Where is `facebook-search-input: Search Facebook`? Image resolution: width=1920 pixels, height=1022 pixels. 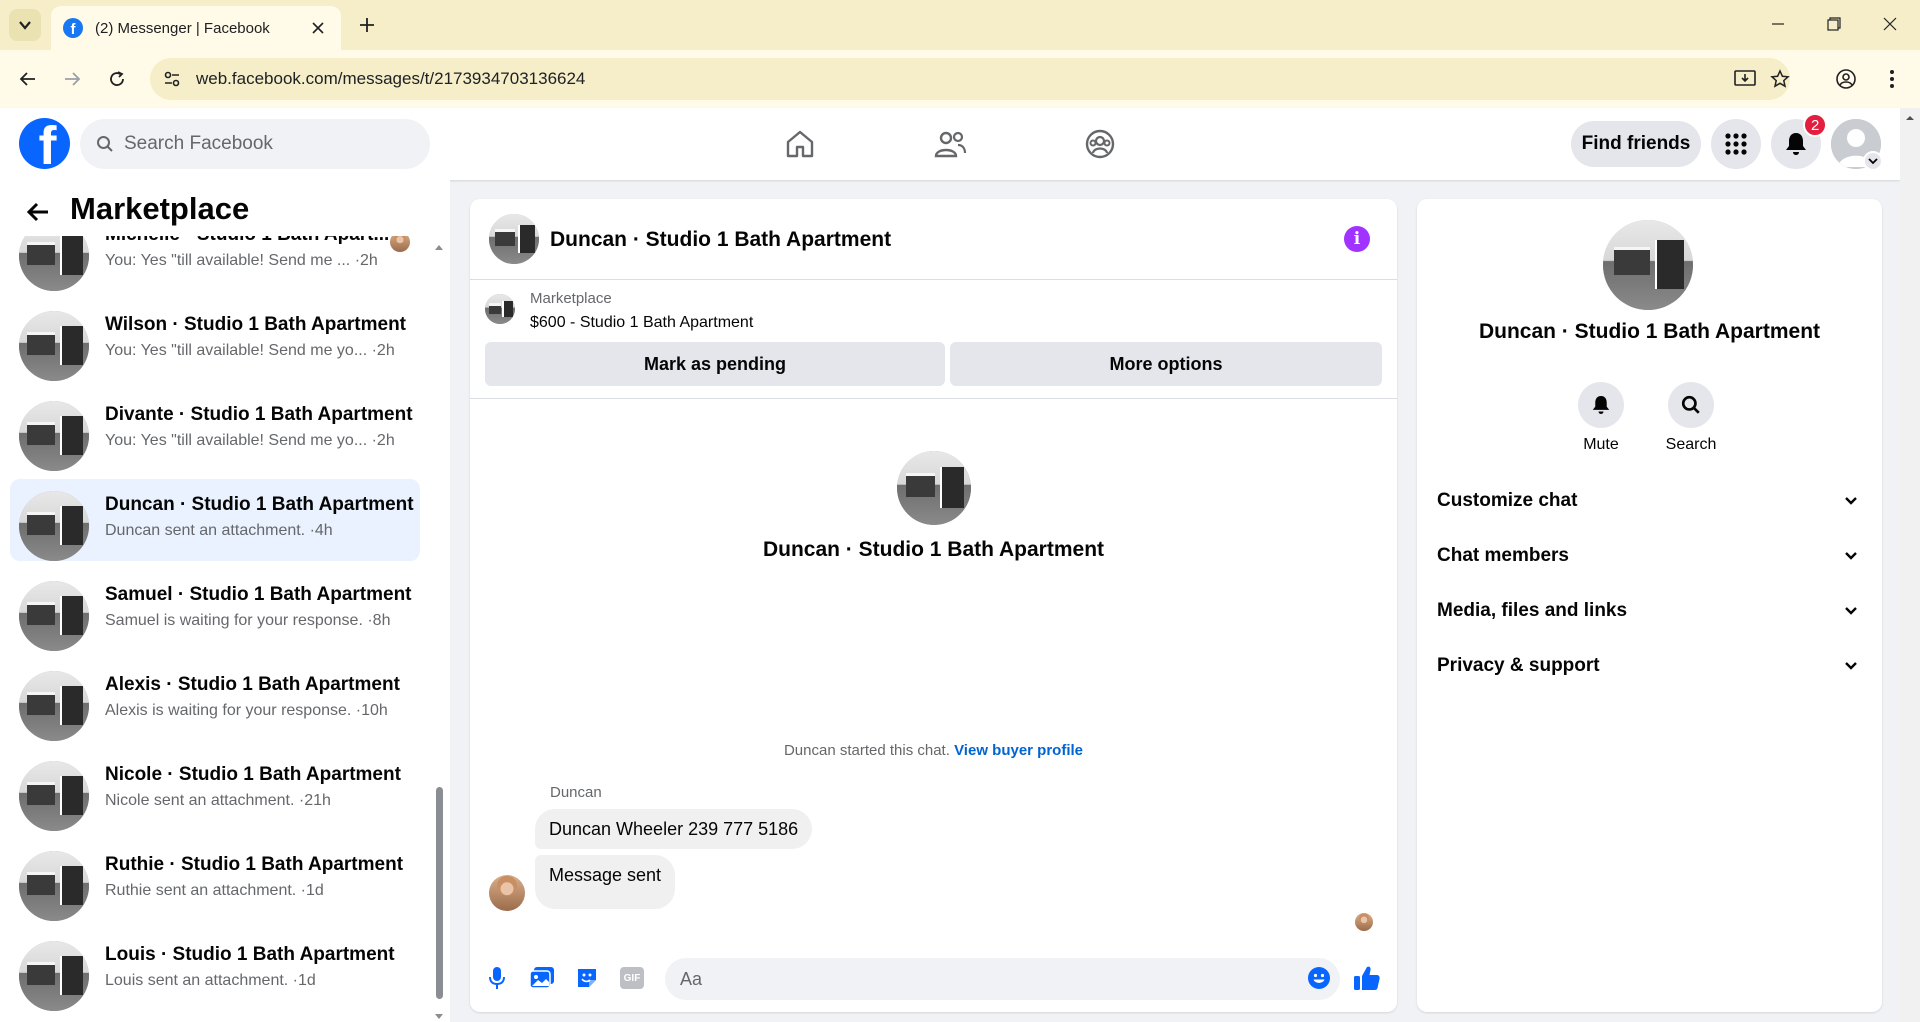
facebook-search-input: Search Facebook is located at coordinates (255, 144).